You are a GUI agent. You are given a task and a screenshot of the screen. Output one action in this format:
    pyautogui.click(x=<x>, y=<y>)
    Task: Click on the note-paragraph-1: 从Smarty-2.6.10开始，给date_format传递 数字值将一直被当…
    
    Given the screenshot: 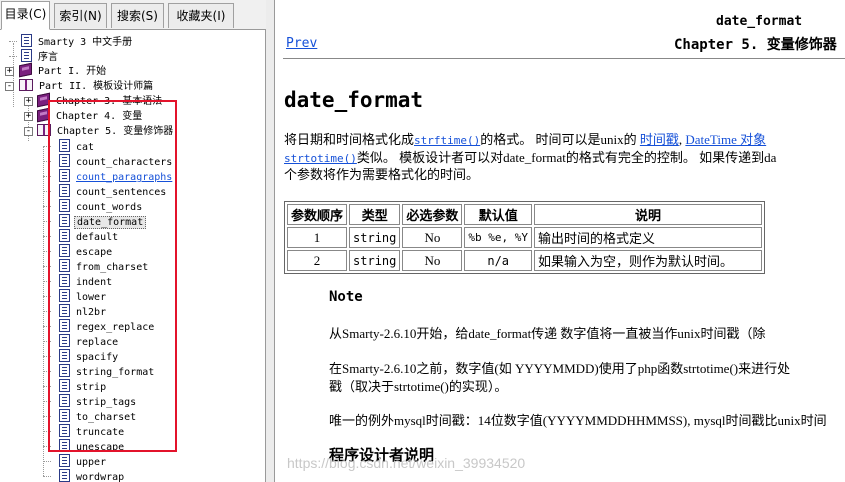 What is the action you would take?
    pyautogui.click(x=547, y=333)
    